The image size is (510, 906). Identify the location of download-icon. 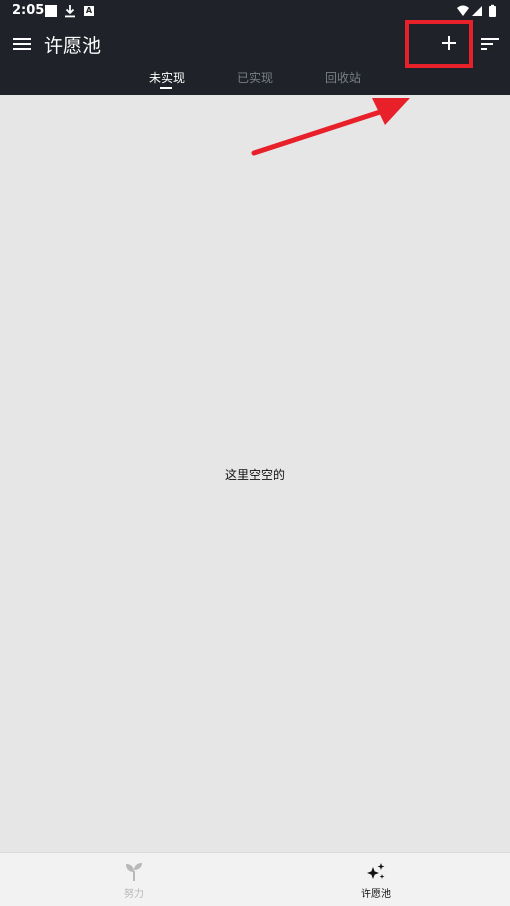
(70, 11).